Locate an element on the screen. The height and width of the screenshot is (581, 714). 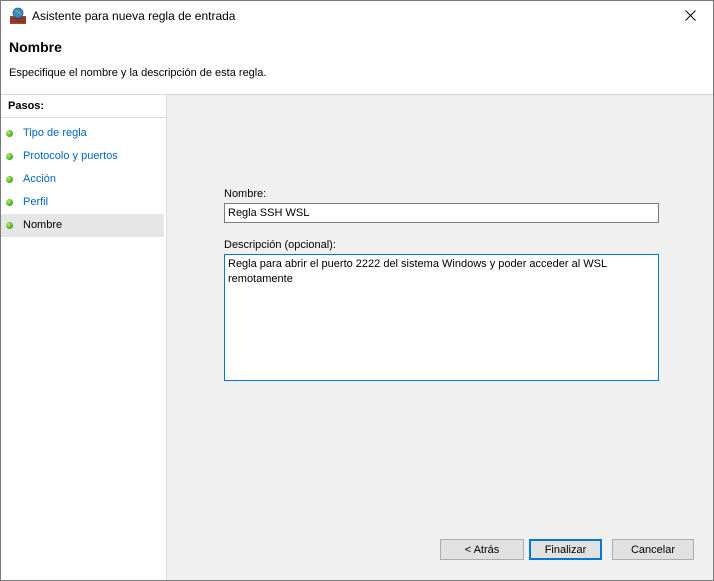
step-protocolo-y-puertos: Protocolo y puertos is located at coordinates (82, 156).